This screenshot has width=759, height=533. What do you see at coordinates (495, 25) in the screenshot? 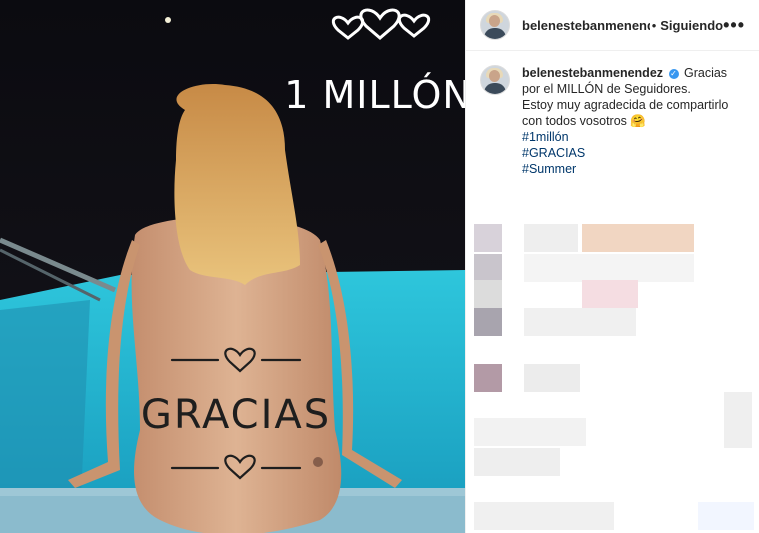
I see `avatar` at bounding box center [495, 25].